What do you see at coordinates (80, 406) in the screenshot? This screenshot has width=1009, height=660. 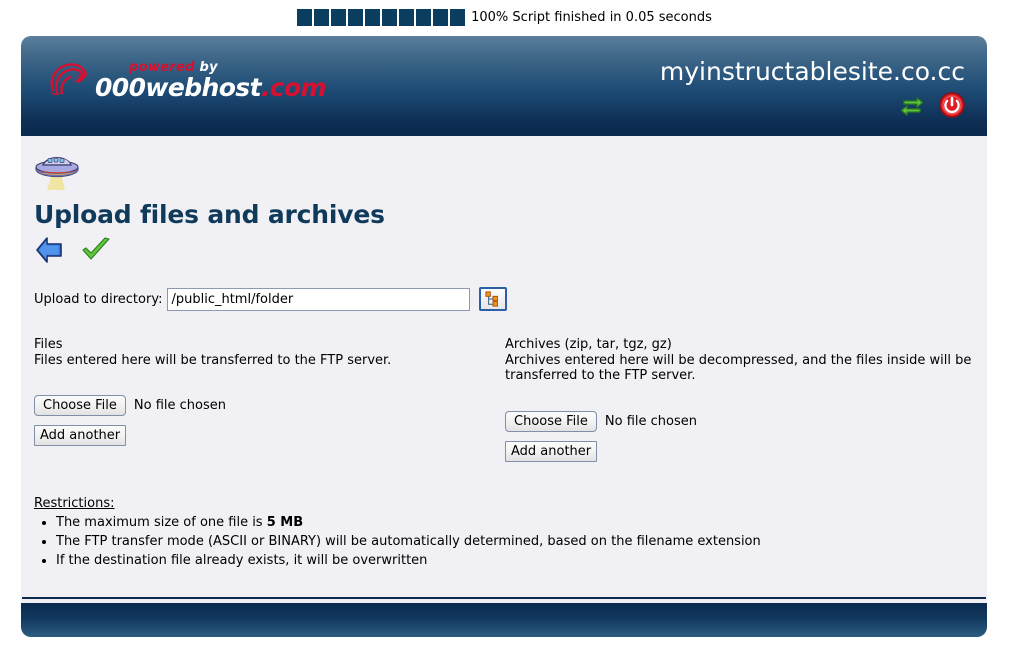 I see `files-choose-file-button: Choose File` at bounding box center [80, 406].